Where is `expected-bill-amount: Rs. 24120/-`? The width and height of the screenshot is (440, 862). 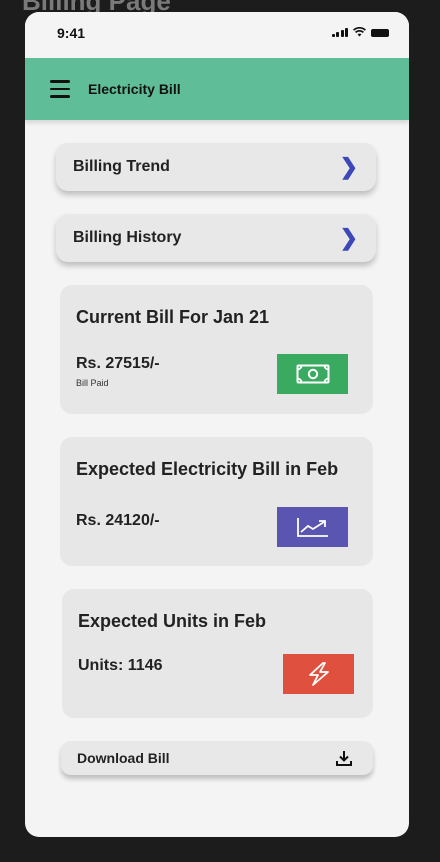 expected-bill-amount: Rs. 24120/- is located at coordinates (118, 520).